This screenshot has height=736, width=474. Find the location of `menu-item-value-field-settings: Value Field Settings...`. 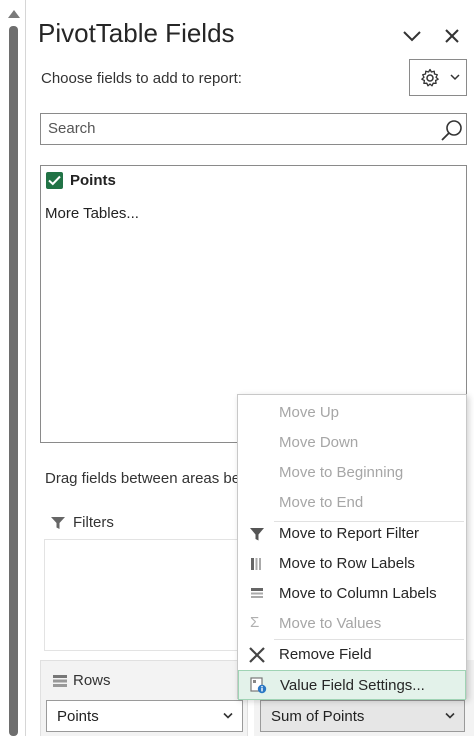

menu-item-value-field-settings: Value Field Settings... is located at coordinates (352, 685).